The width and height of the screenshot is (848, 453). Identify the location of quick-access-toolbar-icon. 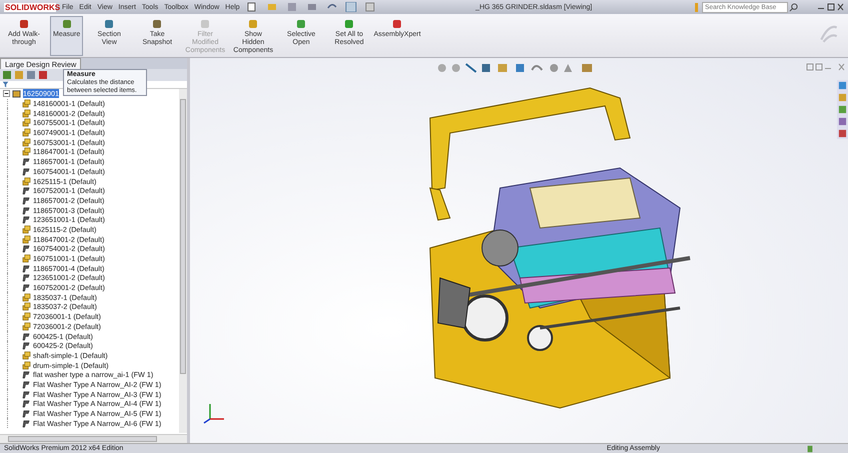
(311, 7).